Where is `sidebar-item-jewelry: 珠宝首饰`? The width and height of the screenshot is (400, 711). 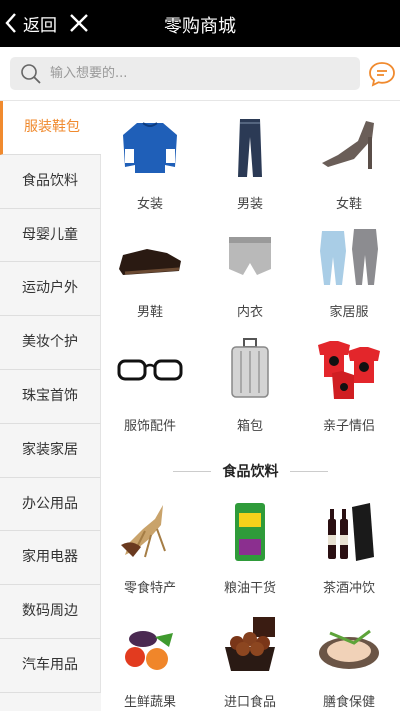
sidebar-item-jewelry: 珠宝首饰 is located at coordinates (50, 396).